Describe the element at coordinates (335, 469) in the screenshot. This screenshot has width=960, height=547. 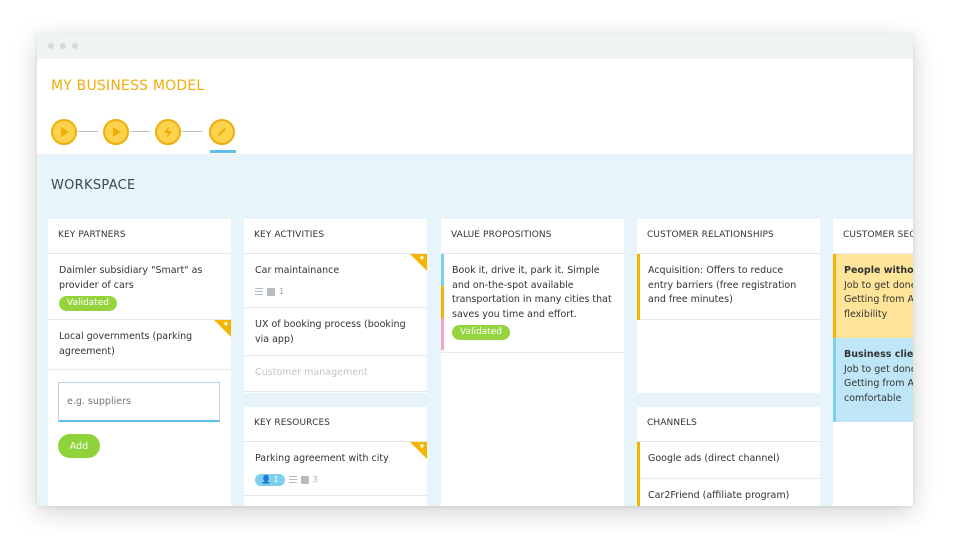
I see `list-item: ★ Parking agreement with city 👤 1 3` at that location.